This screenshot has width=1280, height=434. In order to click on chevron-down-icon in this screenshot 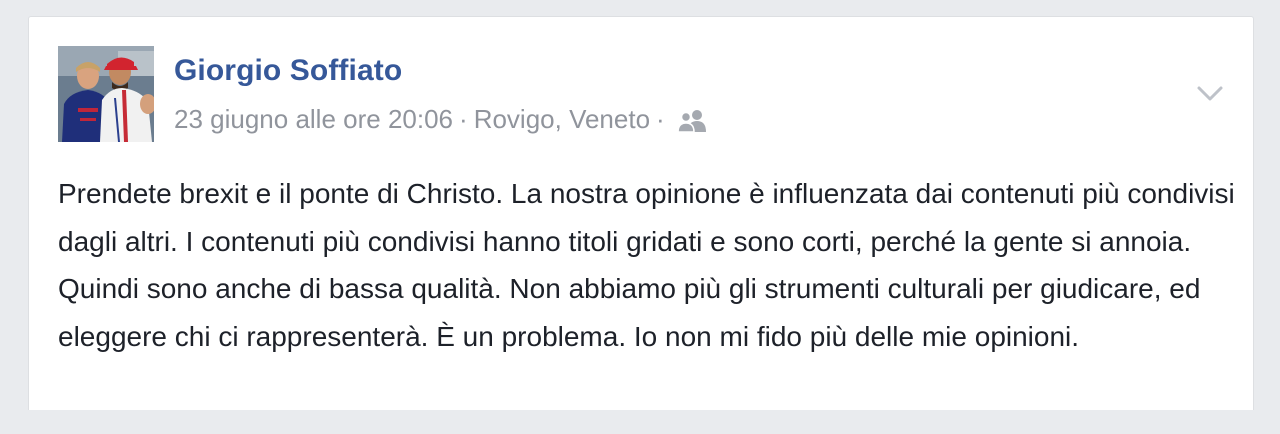, I will do `click(1210, 93)`.